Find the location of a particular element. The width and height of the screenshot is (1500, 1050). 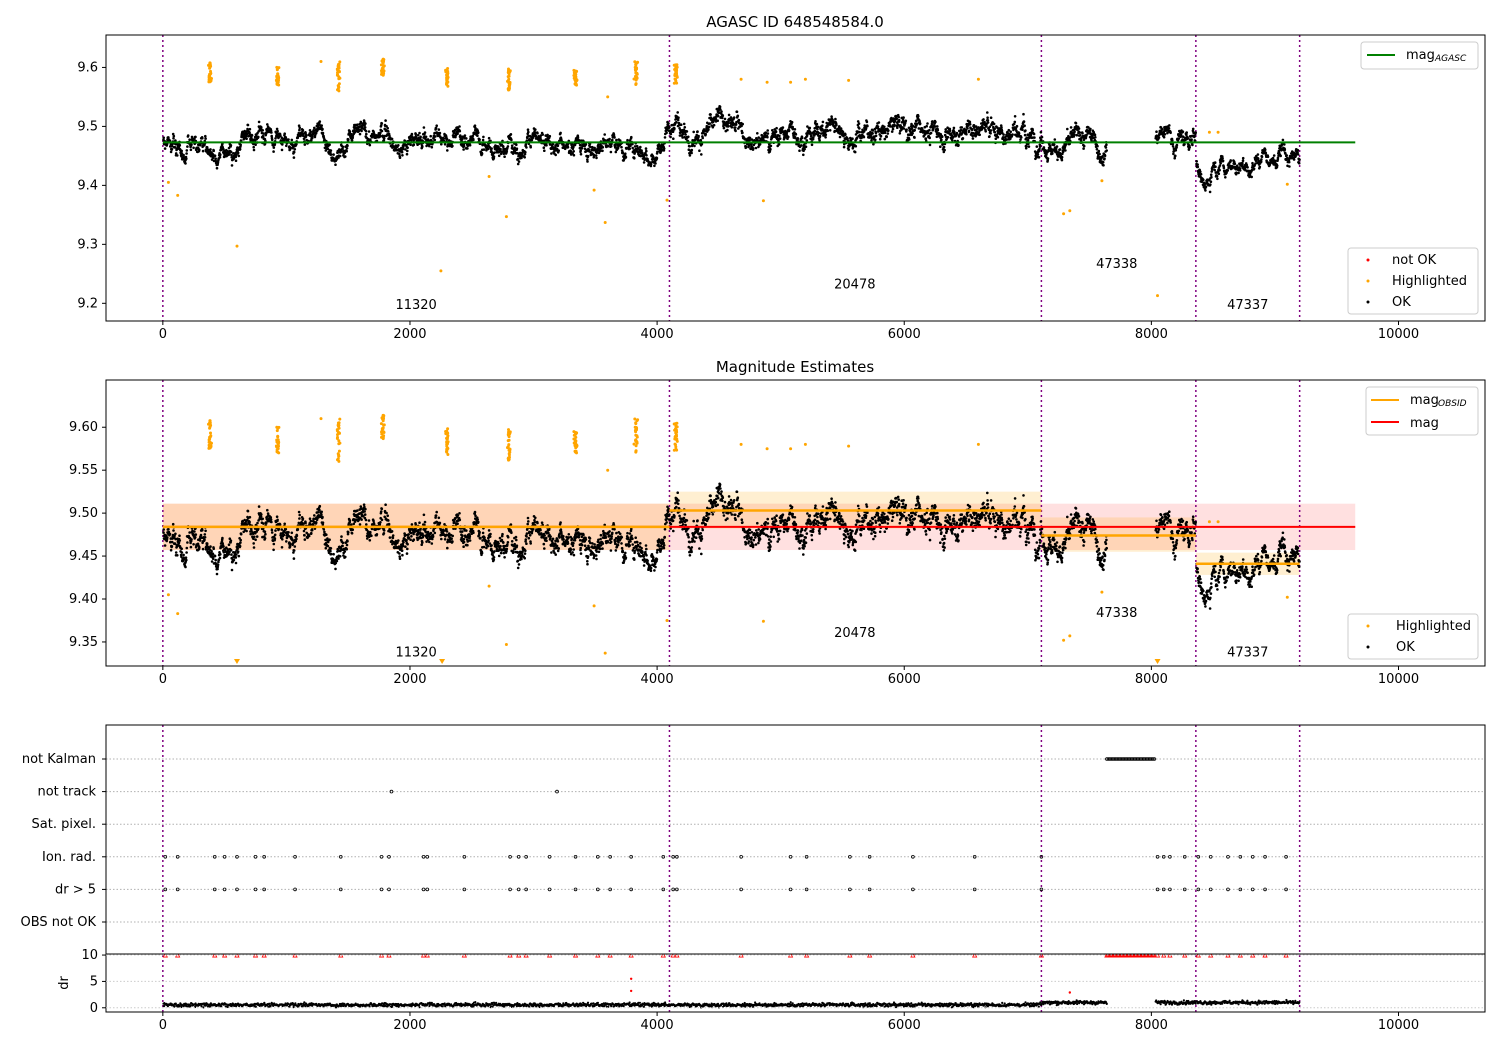

x-tick-label: 8000 is located at coordinates (1151, 334).